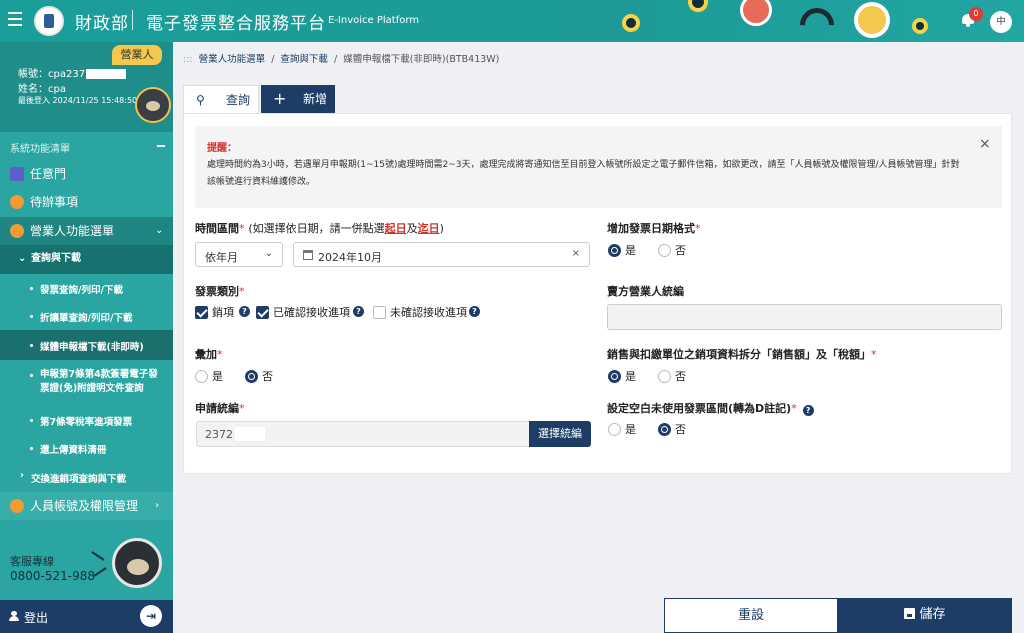  I want to click on period-label-row: 時間區間* (如選擇依日期，請一併點選起日及迄日), so click(319, 228).